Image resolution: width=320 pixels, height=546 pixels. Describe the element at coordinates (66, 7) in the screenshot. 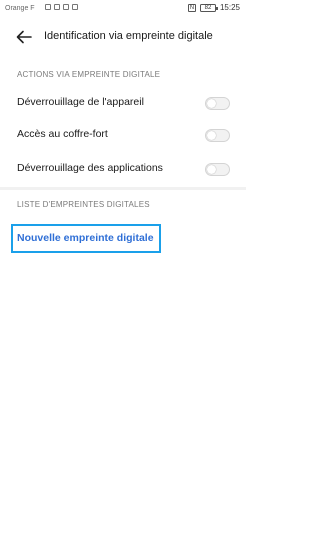

I see `image-icon` at that location.